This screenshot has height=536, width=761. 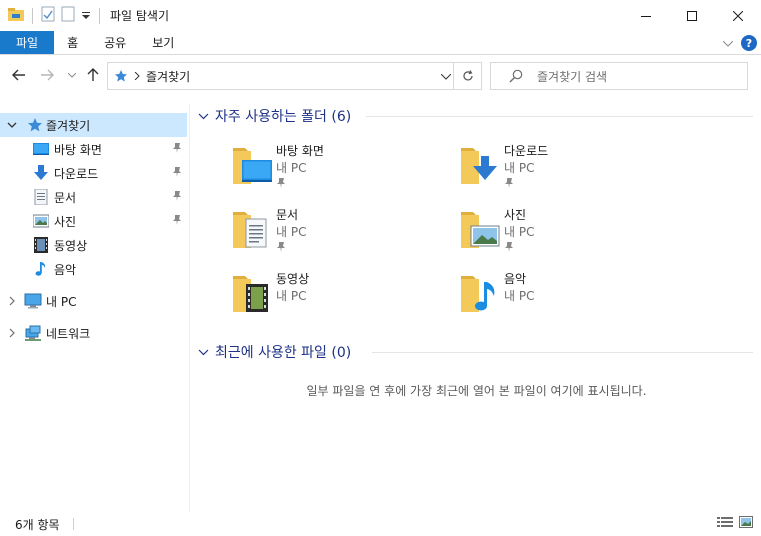 I want to click on sidebar-item-label: 다운로드, so click(x=76, y=174).